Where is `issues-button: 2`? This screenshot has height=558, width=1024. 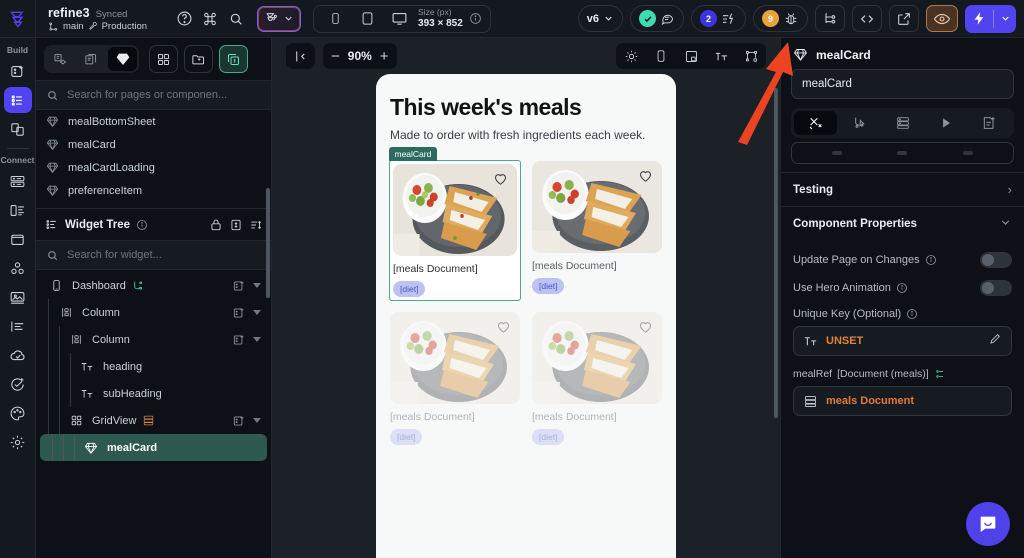
issues-button: 2 is located at coordinates (718, 18).